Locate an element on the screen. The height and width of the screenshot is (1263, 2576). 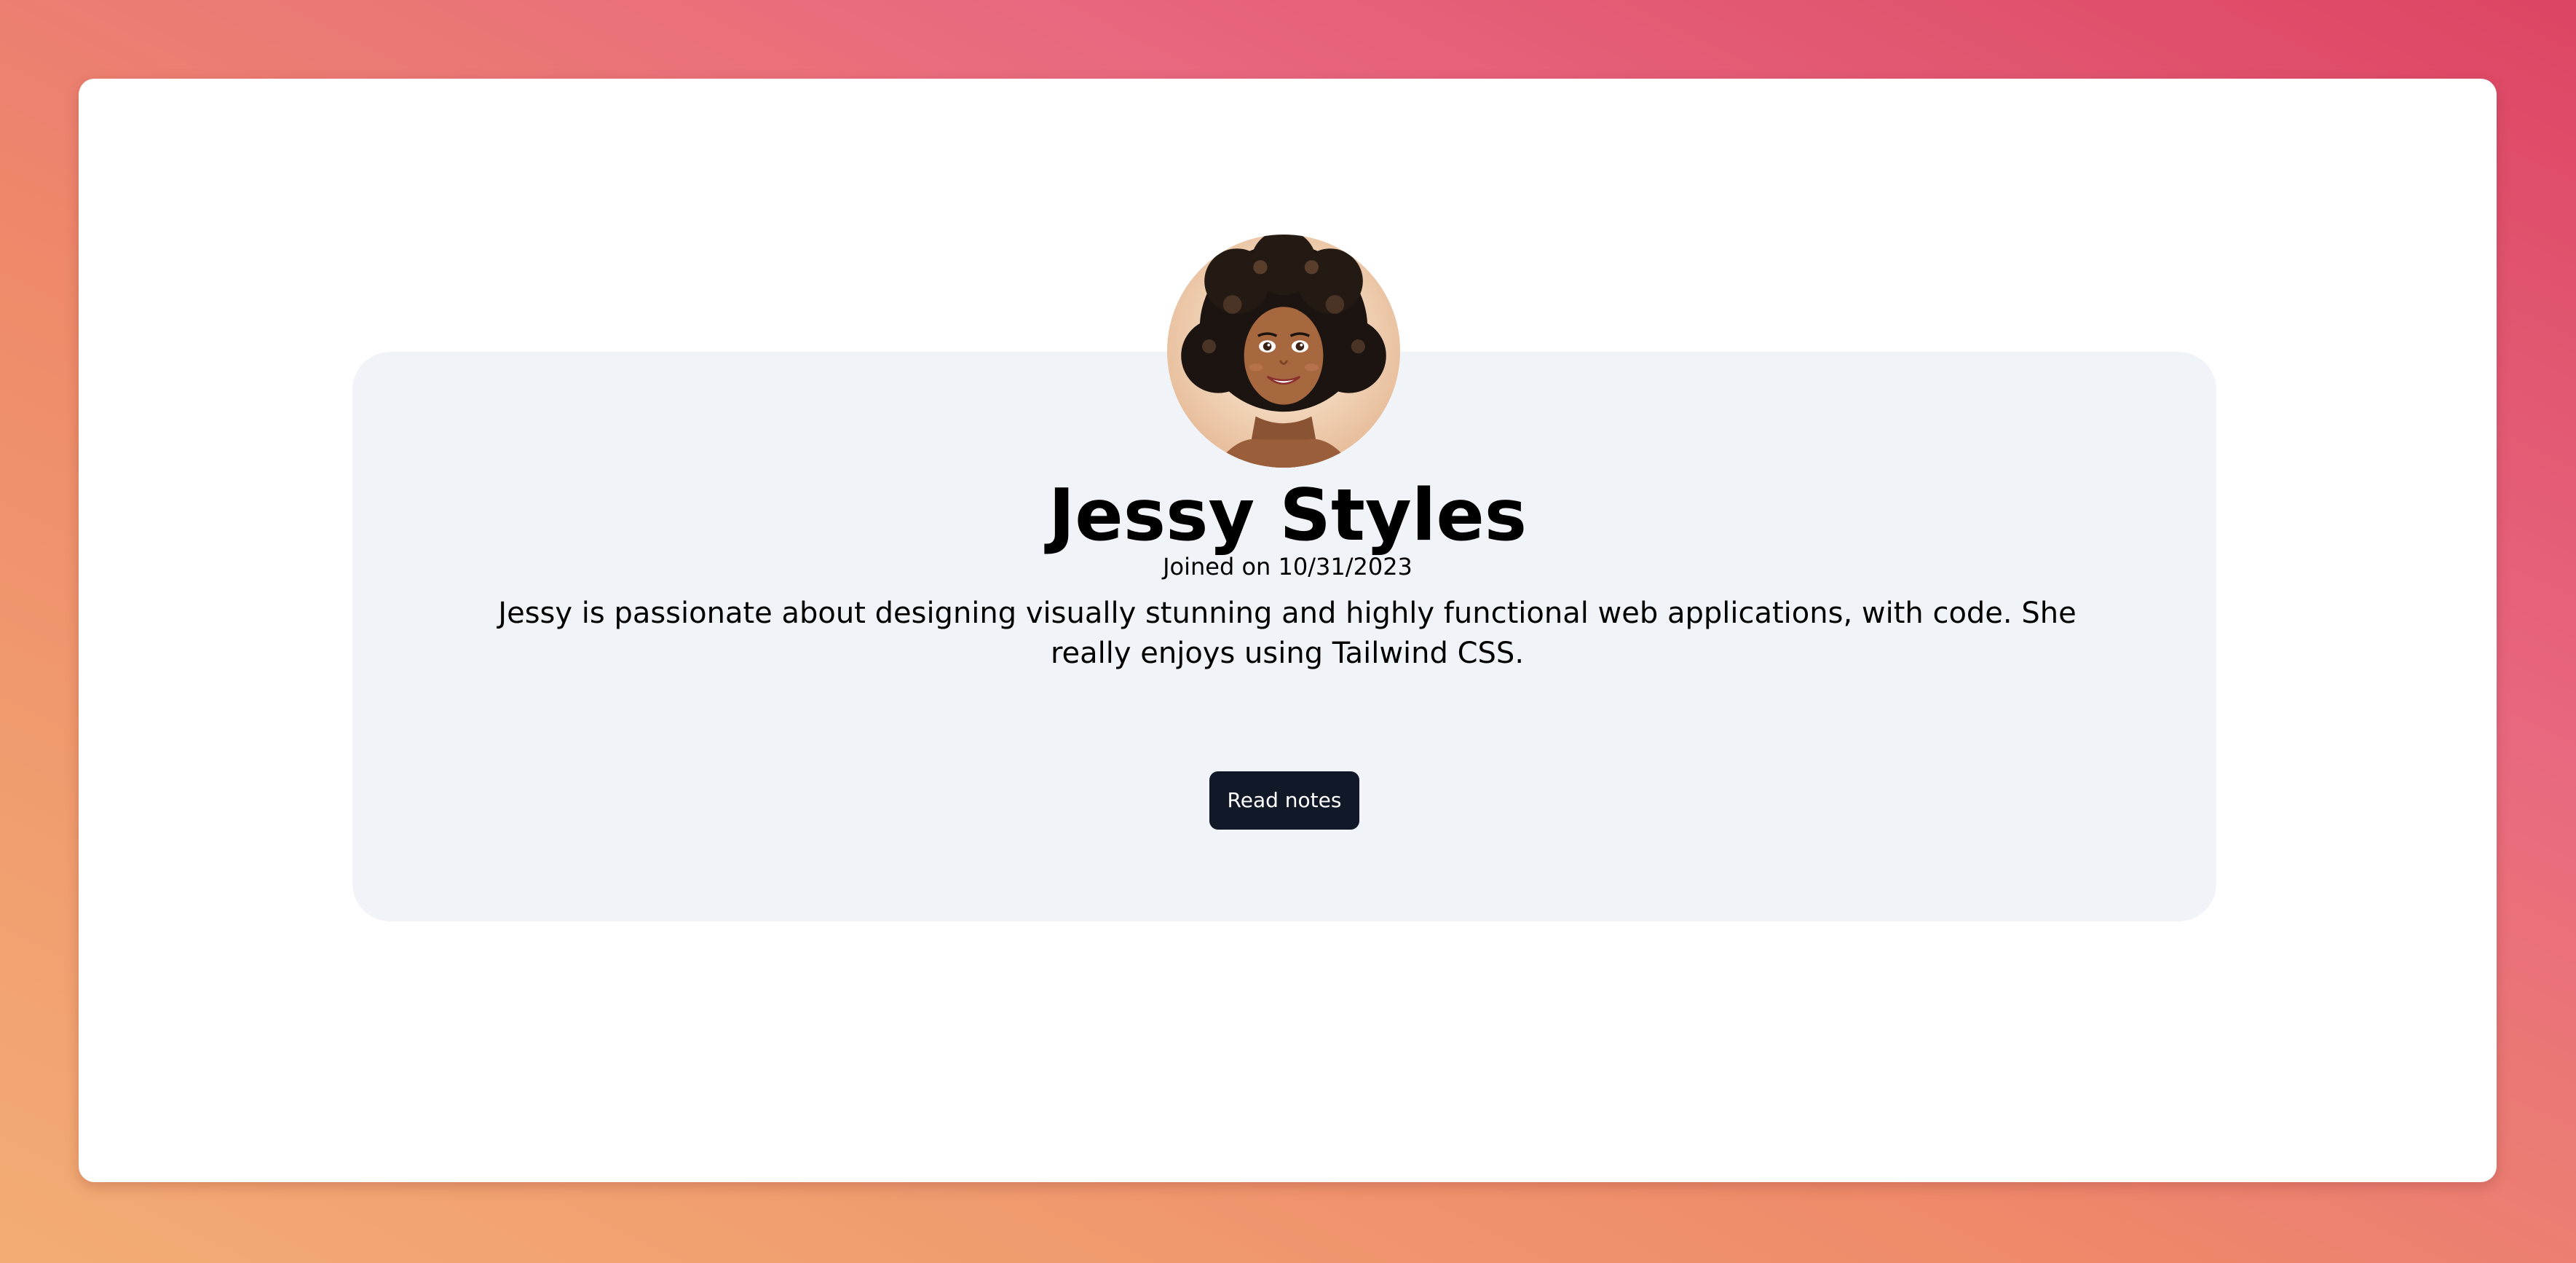
avatar is located at coordinates (1284, 351).